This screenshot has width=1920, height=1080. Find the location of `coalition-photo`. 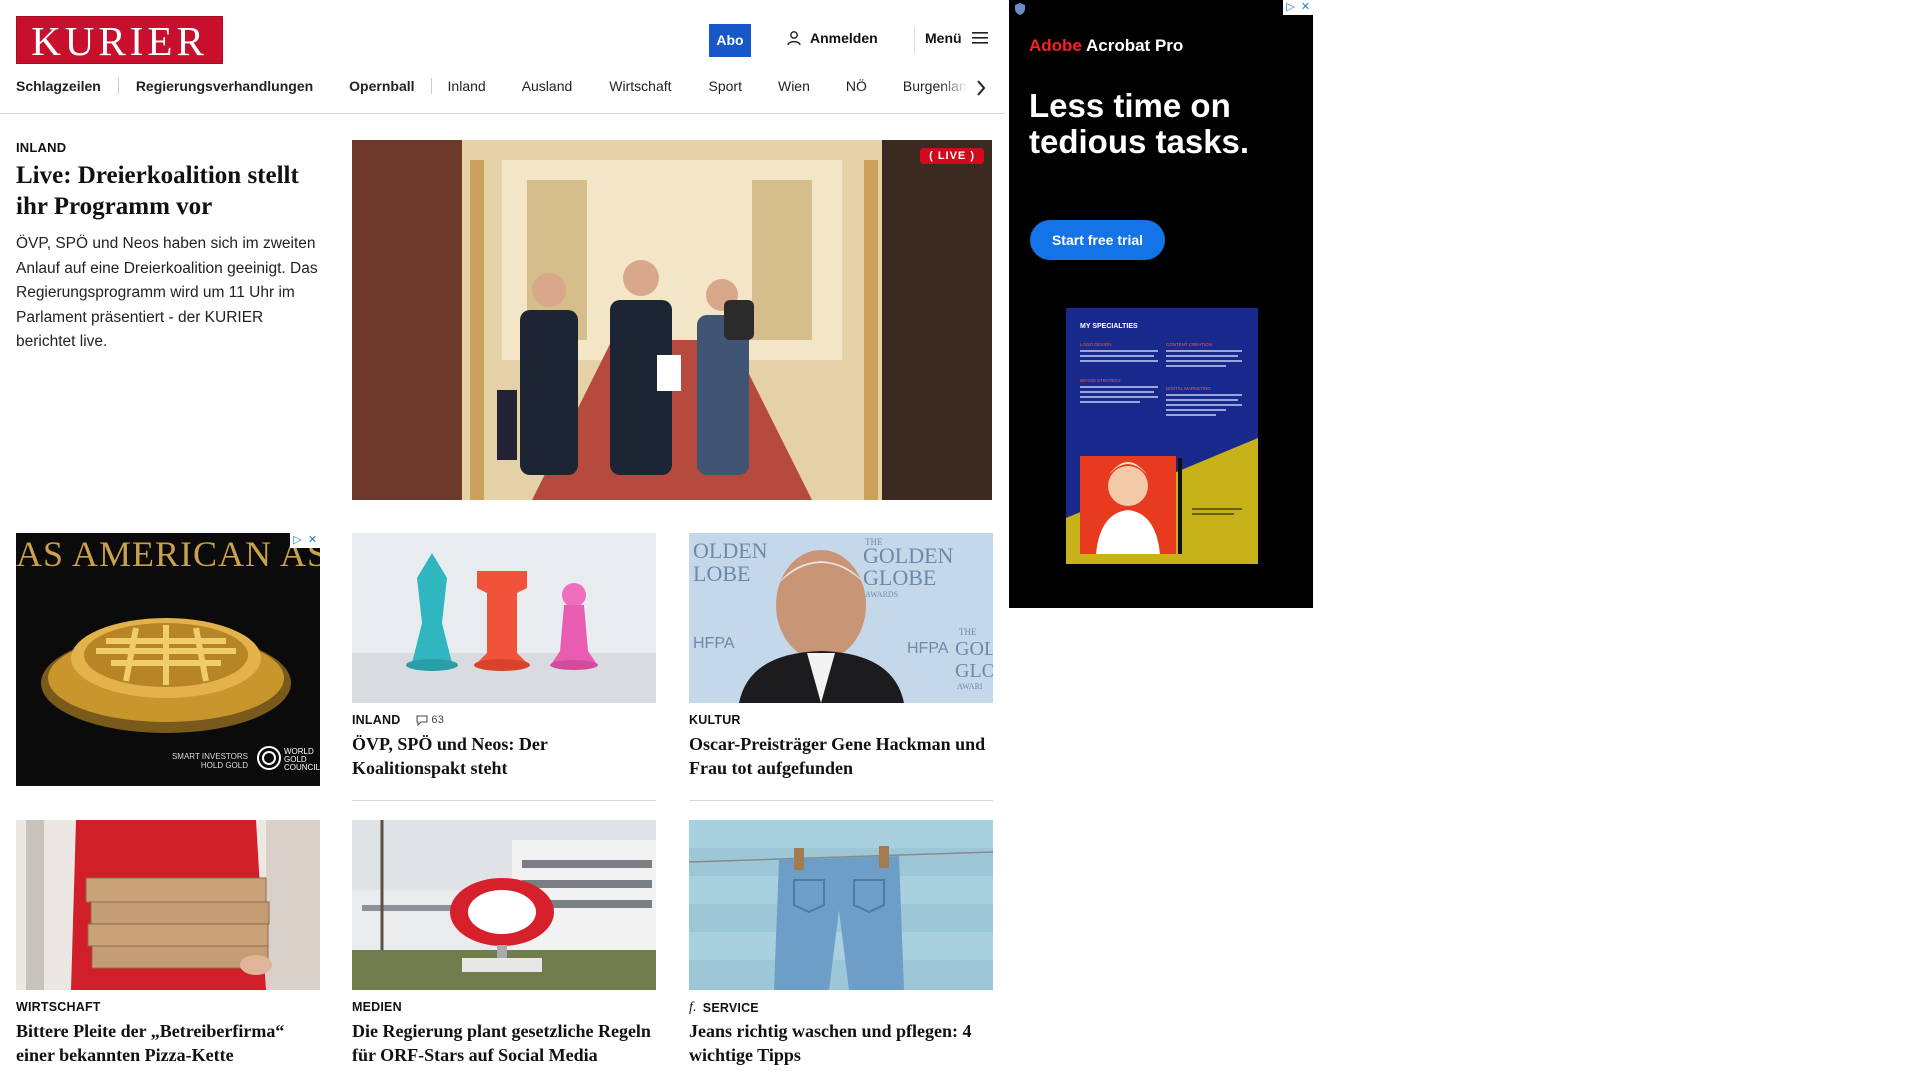

coalition-photo is located at coordinates (672, 320).